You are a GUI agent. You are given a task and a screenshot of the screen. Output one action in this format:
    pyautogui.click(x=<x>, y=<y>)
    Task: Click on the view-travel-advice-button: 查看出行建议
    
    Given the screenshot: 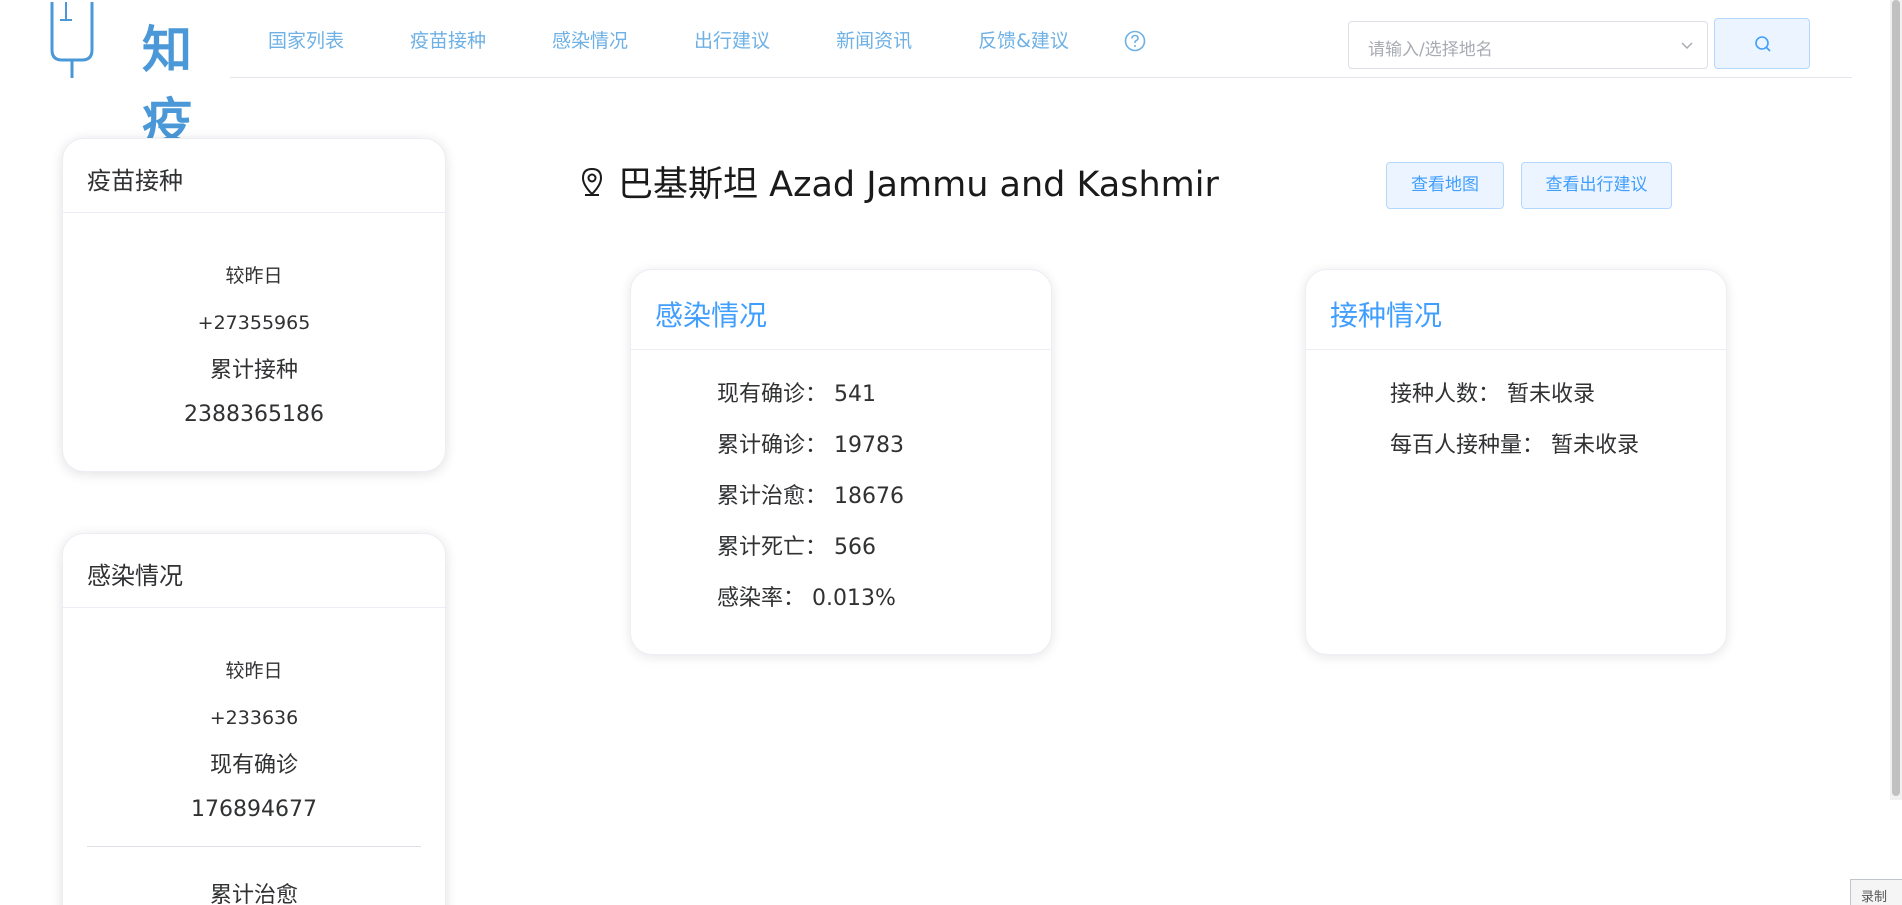 What is the action you would take?
    pyautogui.click(x=1596, y=185)
    